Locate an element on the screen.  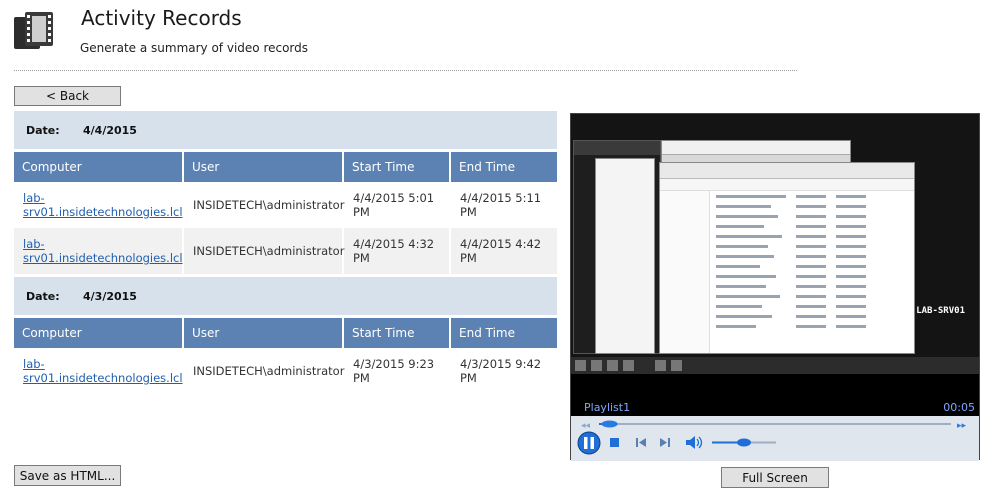
next-icon is located at coordinates (665, 442).